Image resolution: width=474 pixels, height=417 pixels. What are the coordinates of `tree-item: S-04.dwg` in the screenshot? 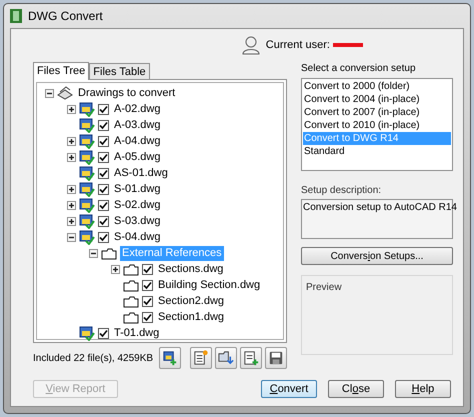 It's located at (137, 237).